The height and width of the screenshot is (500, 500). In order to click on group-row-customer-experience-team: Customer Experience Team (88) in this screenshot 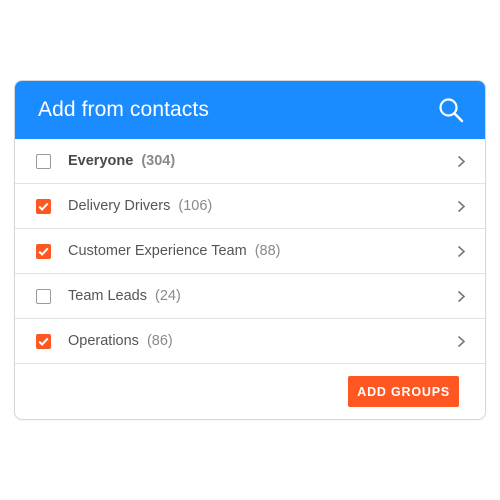, I will do `click(250, 251)`.